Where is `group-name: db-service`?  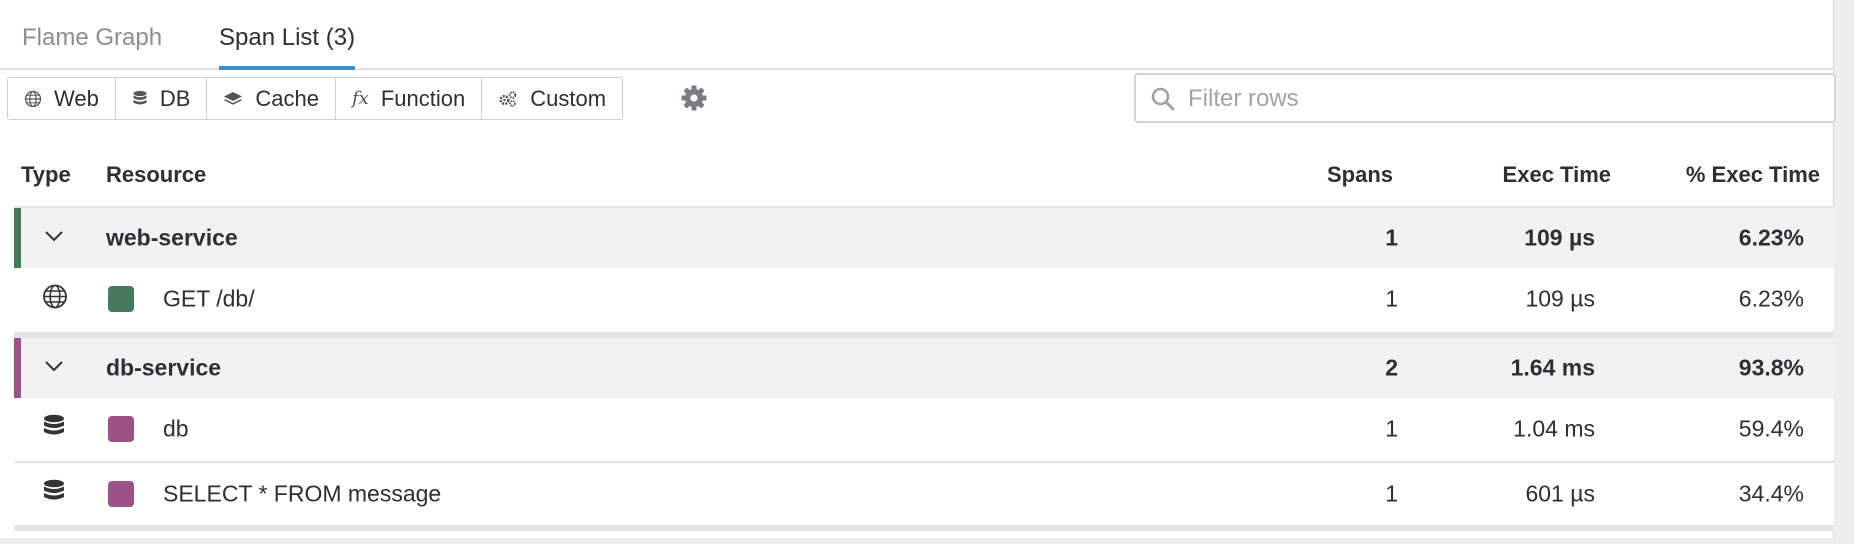
group-name: db-service is located at coordinates (164, 367).